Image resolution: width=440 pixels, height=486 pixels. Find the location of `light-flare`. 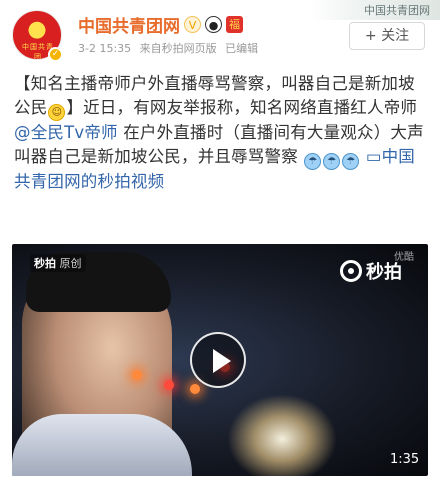

light-flare is located at coordinates (282, 435).